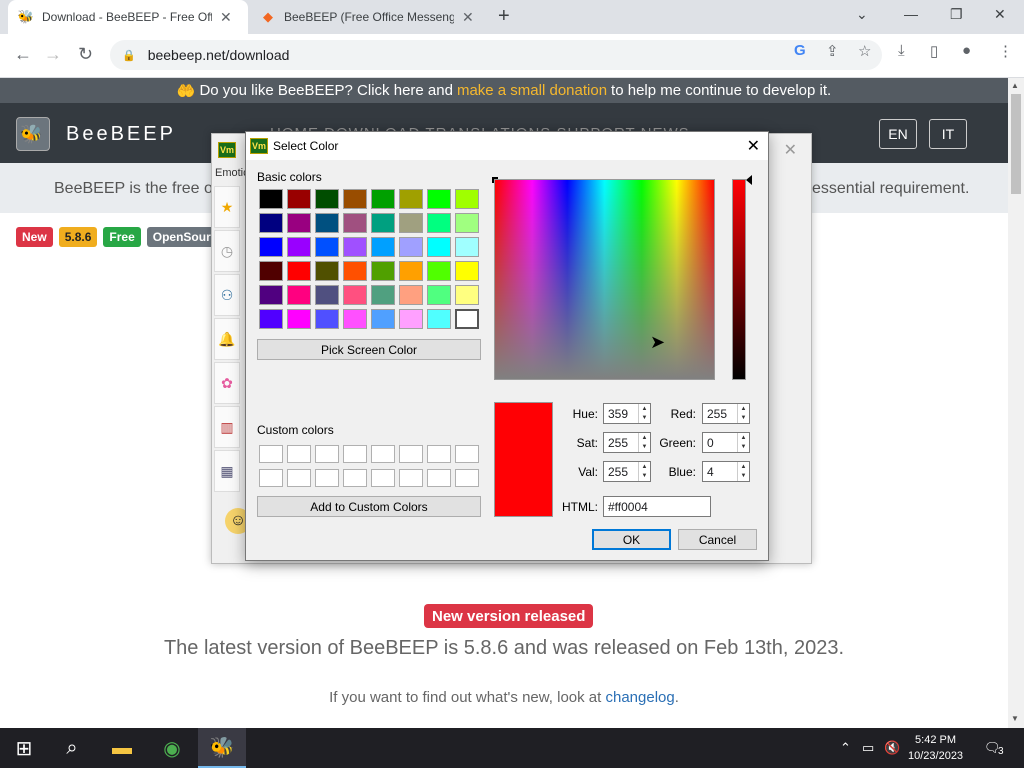 Image resolution: width=1024 pixels, height=768 pixels. What do you see at coordinates (956, 14) in the screenshot?
I see `restore-button: ❐` at bounding box center [956, 14].